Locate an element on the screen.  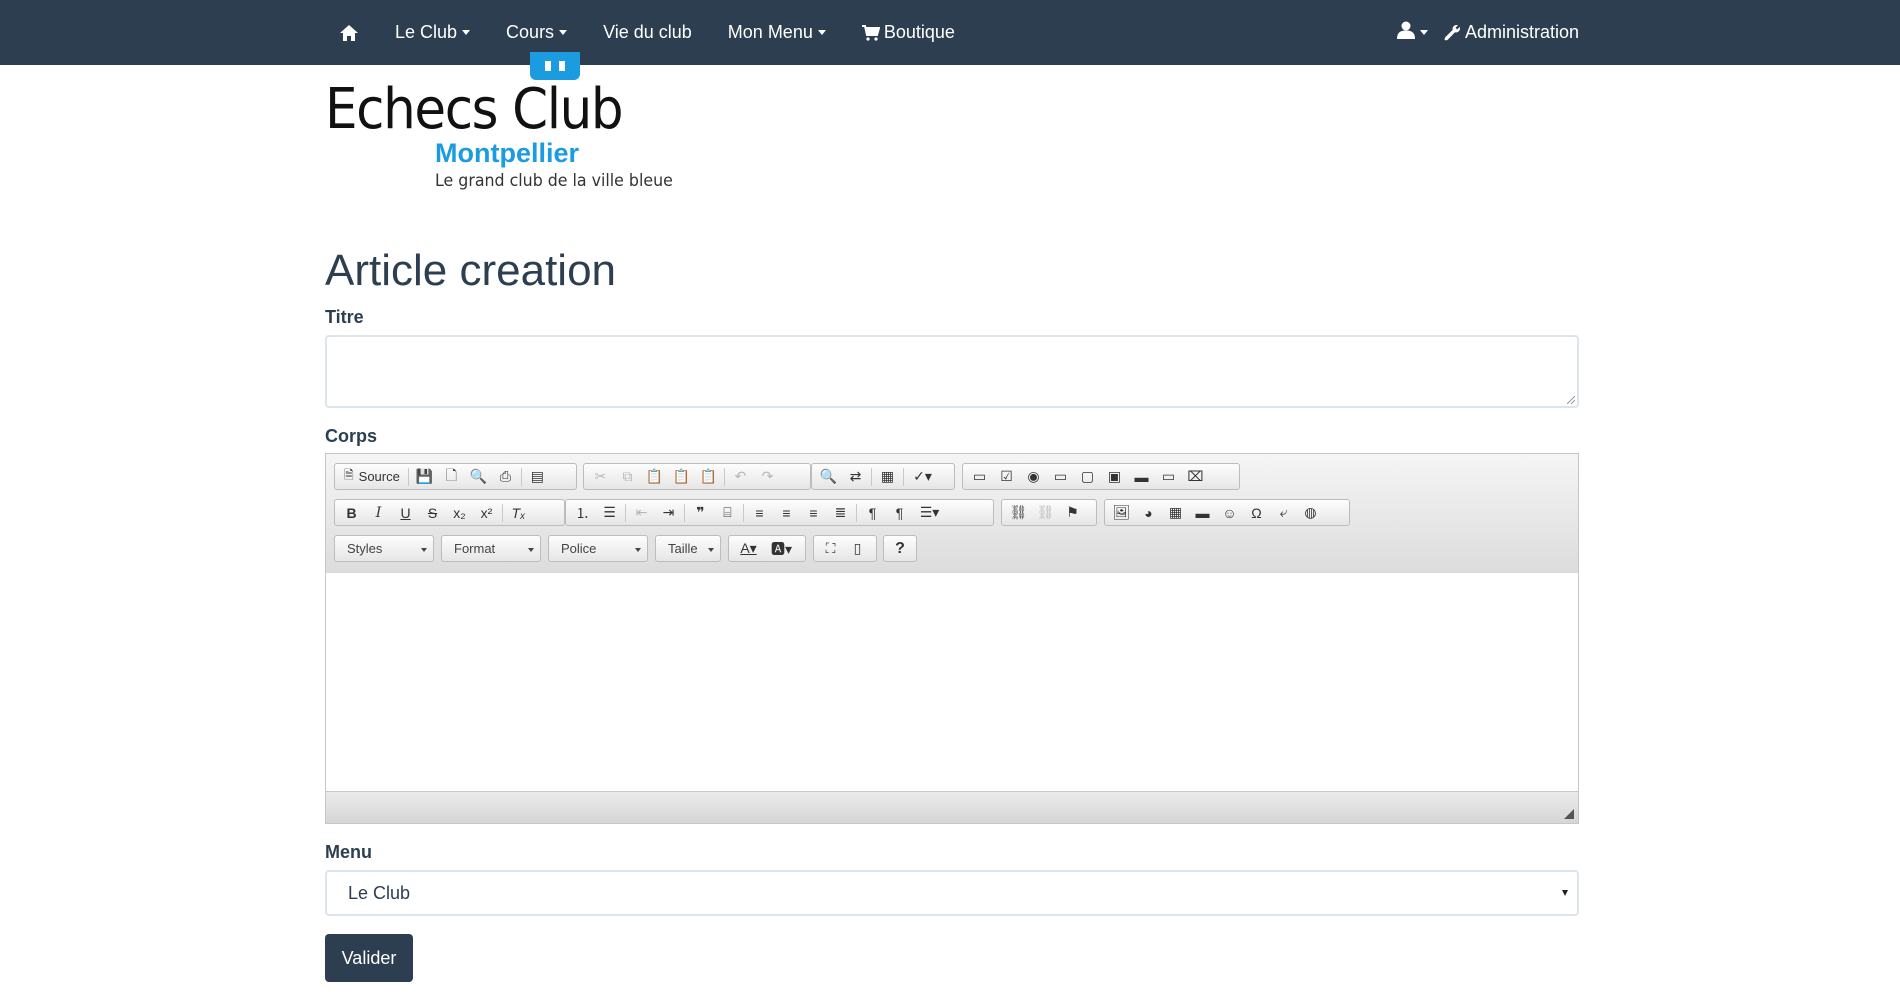
user-icon is located at coordinates (1405, 32).